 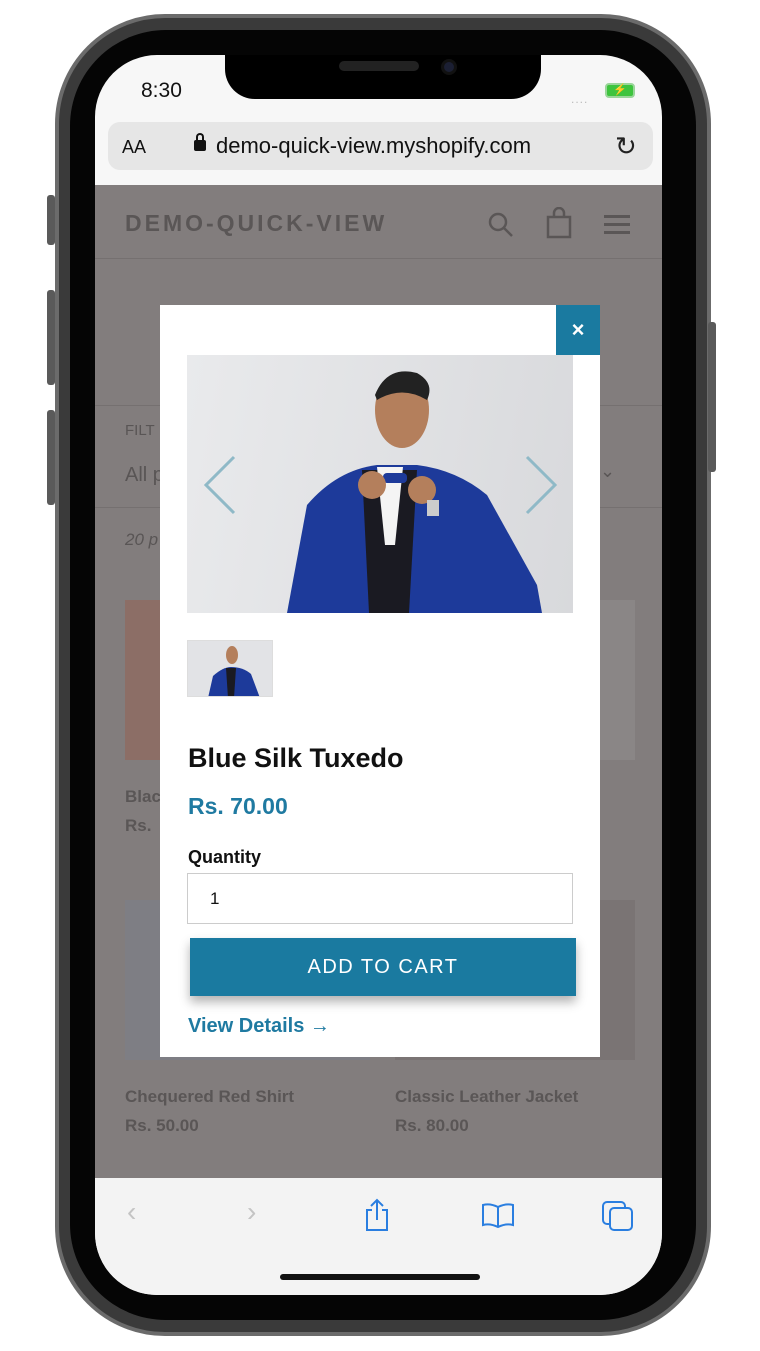 What do you see at coordinates (51, 220) in the screenshot?
I see `mute-switch` at bounding box center [51, 220].